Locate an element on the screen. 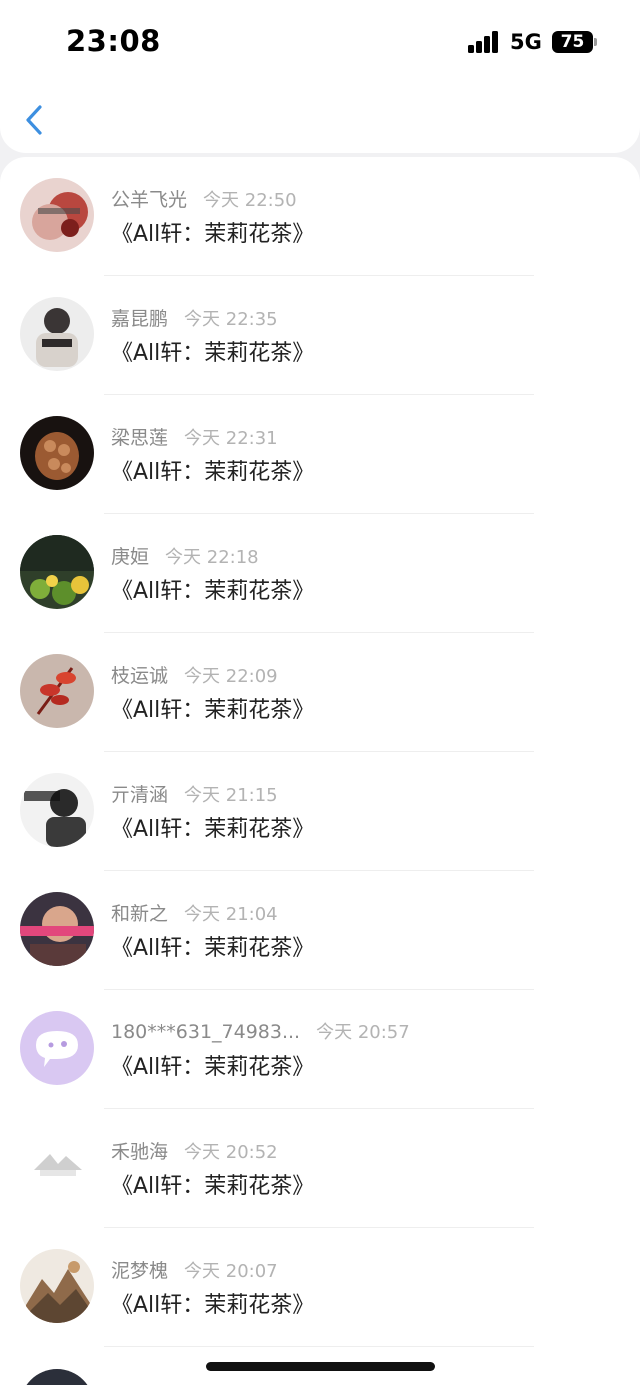 This screenshot has width=640, height=1385. comment-author: 枝运诚 今天 22:09 is located at coordinates (194, 676).